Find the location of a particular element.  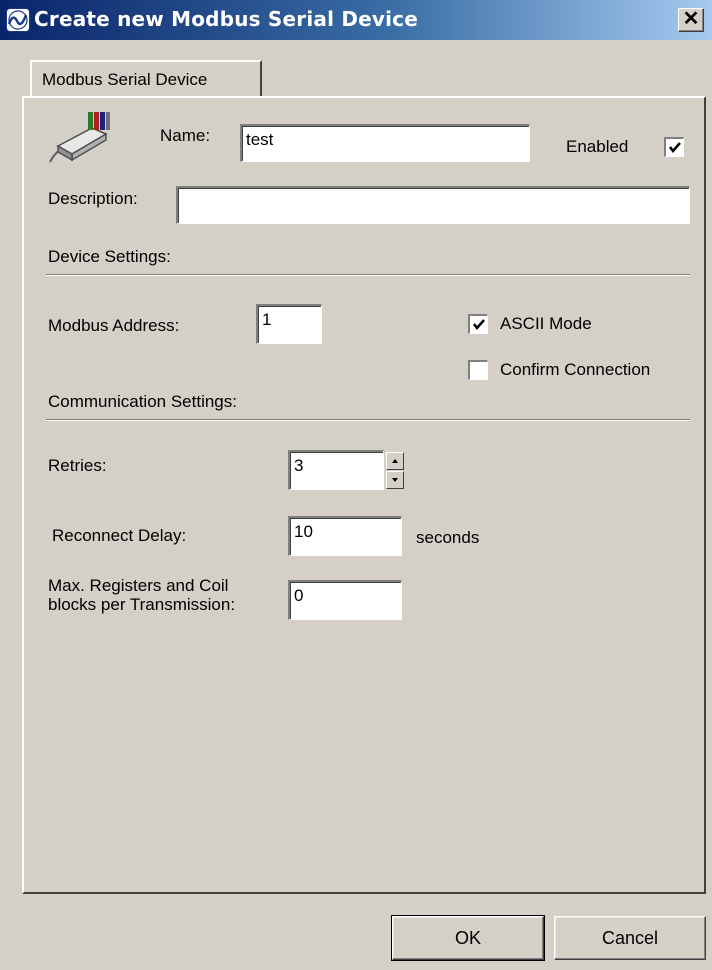

close-icon: ✕ is located at coordinates (691, 19).